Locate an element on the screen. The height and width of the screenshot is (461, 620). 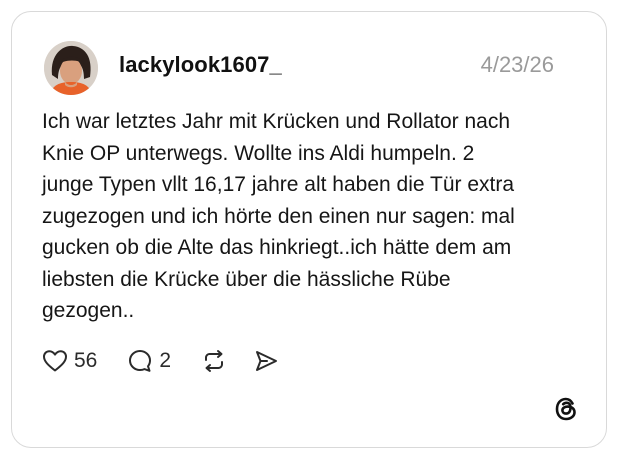
repost-icon is located at coordinates (214, 361).